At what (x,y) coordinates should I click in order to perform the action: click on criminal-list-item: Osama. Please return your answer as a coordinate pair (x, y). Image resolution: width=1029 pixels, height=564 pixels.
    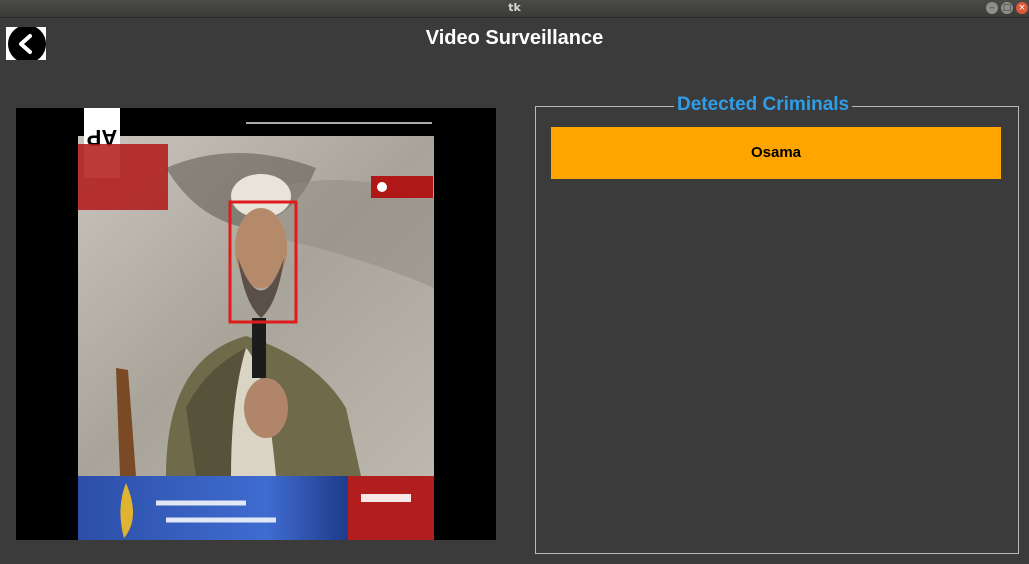
    Looking at the image, I should click on (776, 153).